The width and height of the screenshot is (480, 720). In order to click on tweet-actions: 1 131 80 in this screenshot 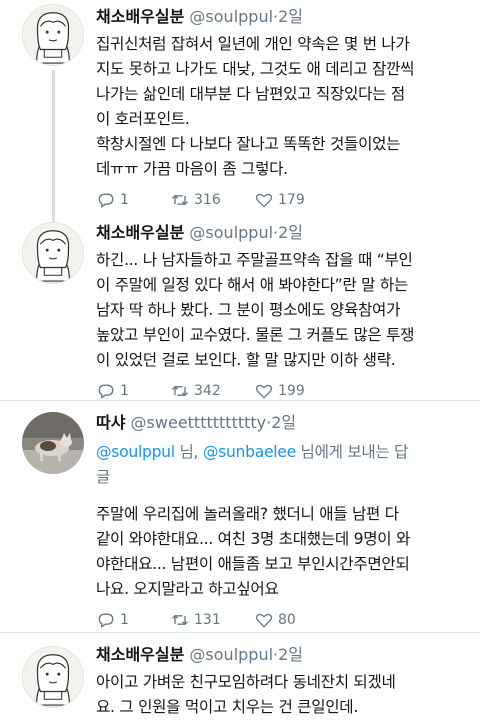, I will do `click(282, 620)`.